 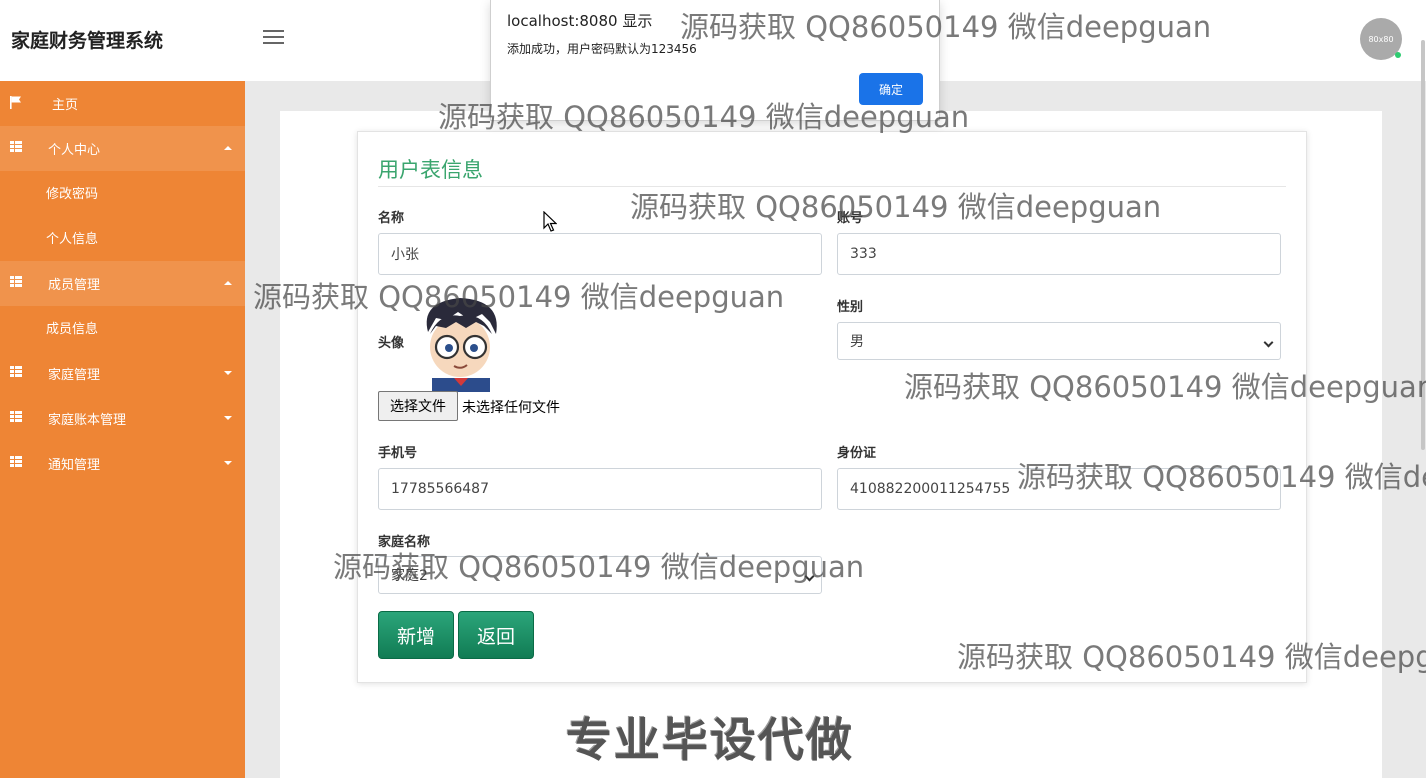 I want to click on sidebar-item-personal-center: 个人中心, so click(x=122, y=148).